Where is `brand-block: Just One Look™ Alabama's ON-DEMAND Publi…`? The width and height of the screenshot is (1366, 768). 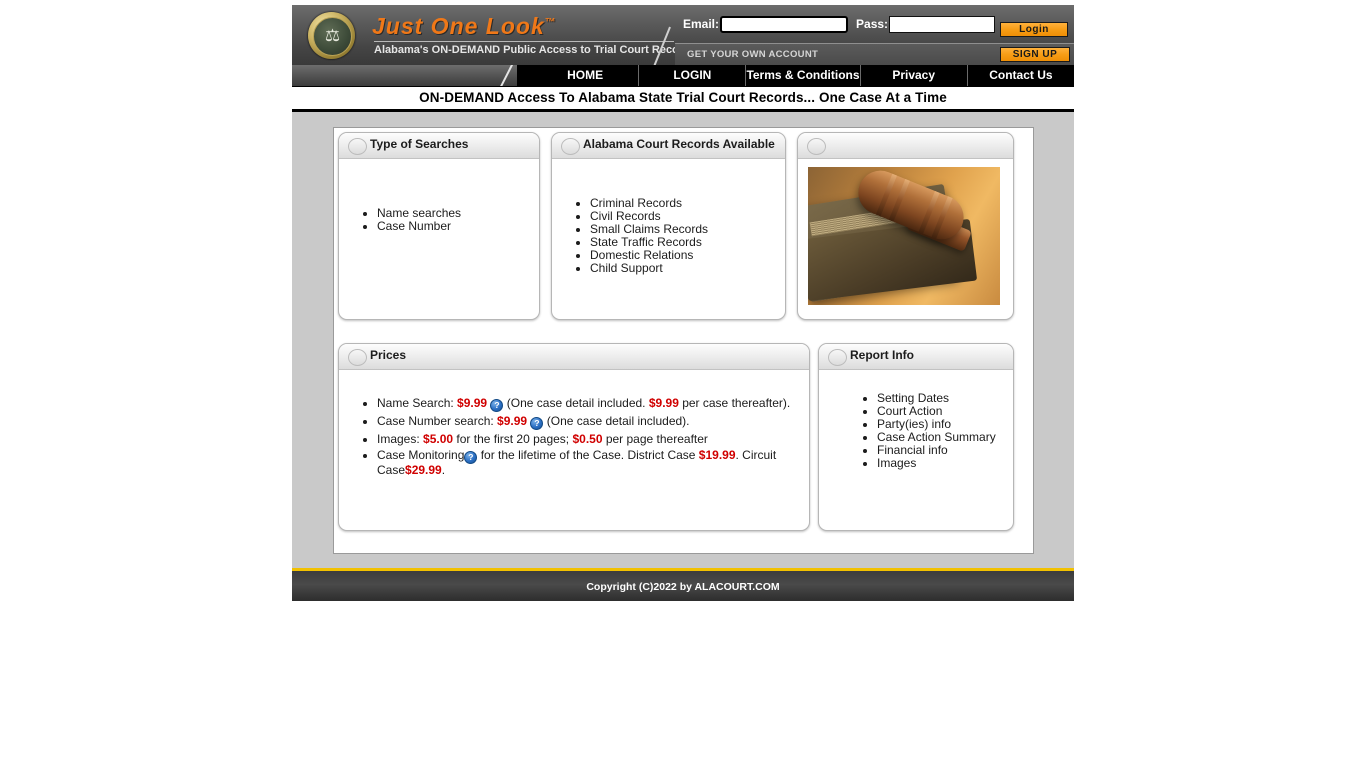 brand-block: Just One Look™ Alabama's ON-DEMAND Publi… is located at coordinates (534, 34).